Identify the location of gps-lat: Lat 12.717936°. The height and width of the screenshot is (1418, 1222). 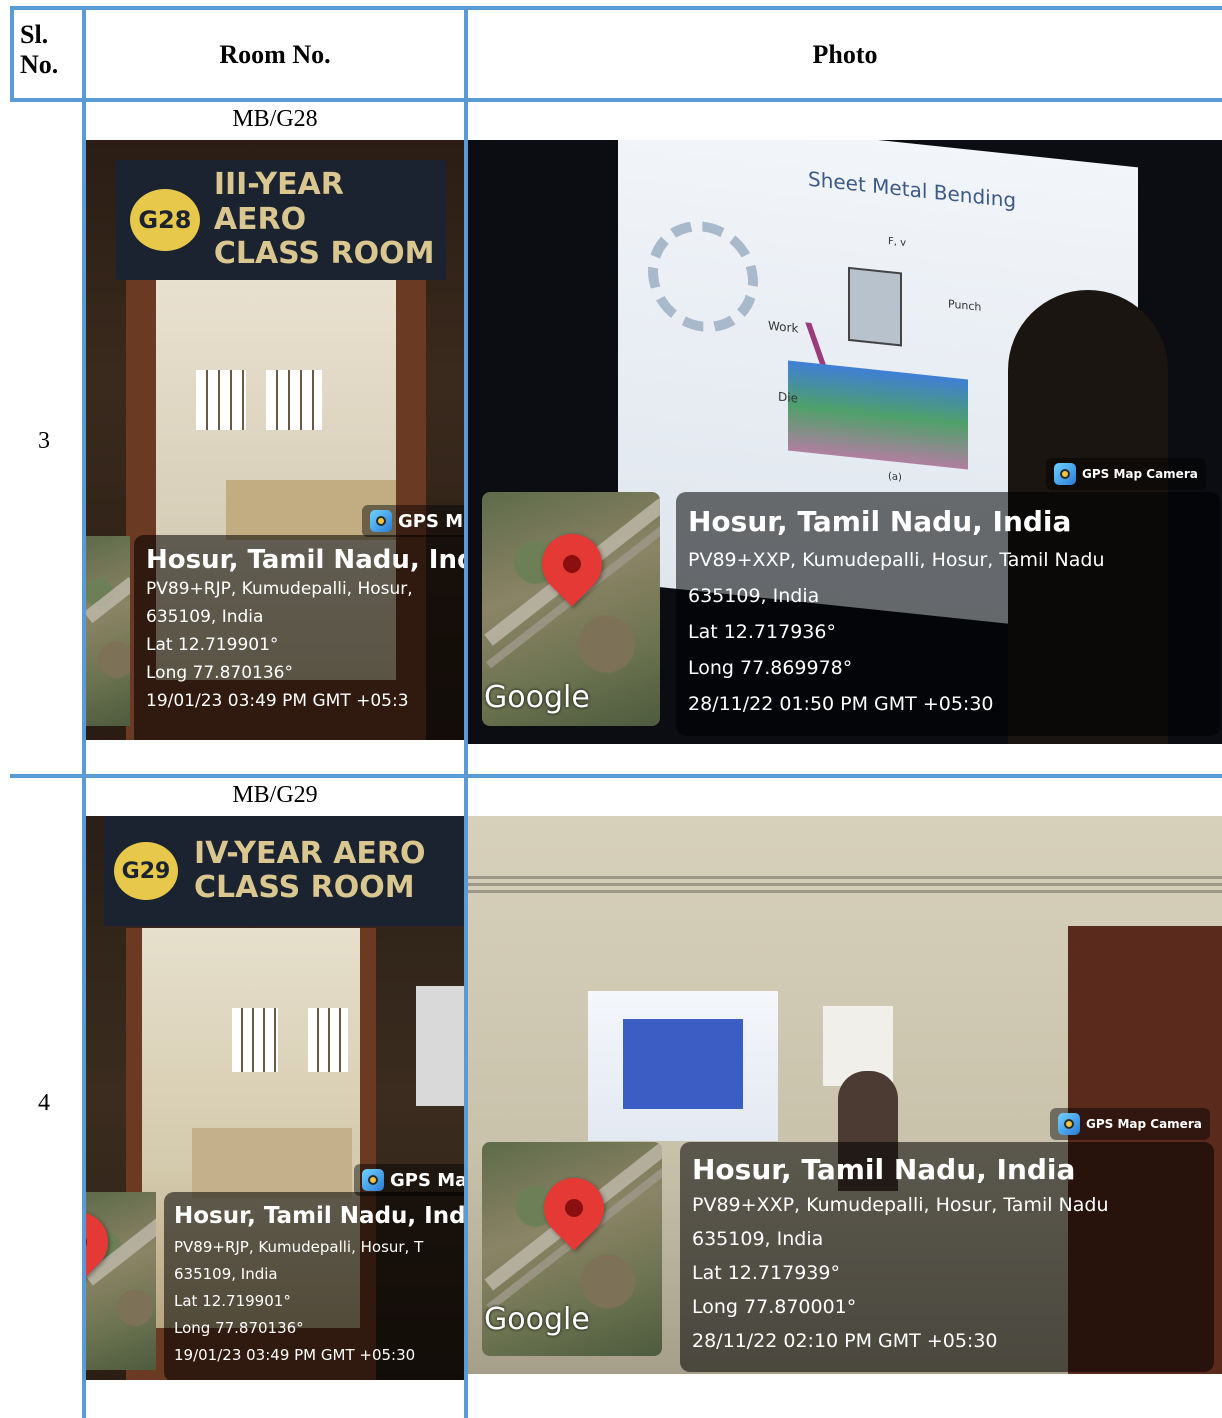
(762, 632).